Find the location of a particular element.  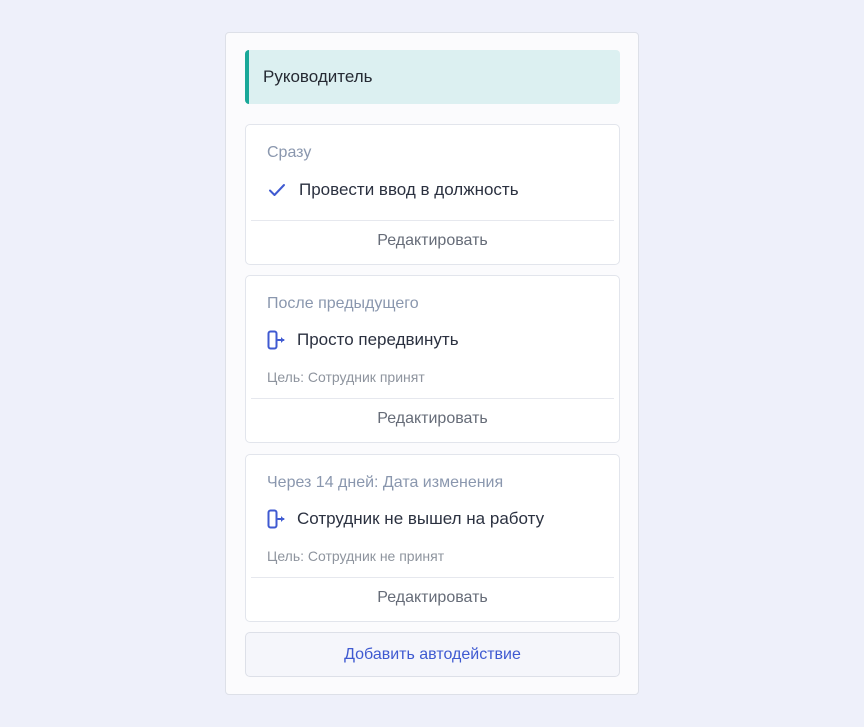

card-trigger: После предыдущего is located at coordinates (343, 303).